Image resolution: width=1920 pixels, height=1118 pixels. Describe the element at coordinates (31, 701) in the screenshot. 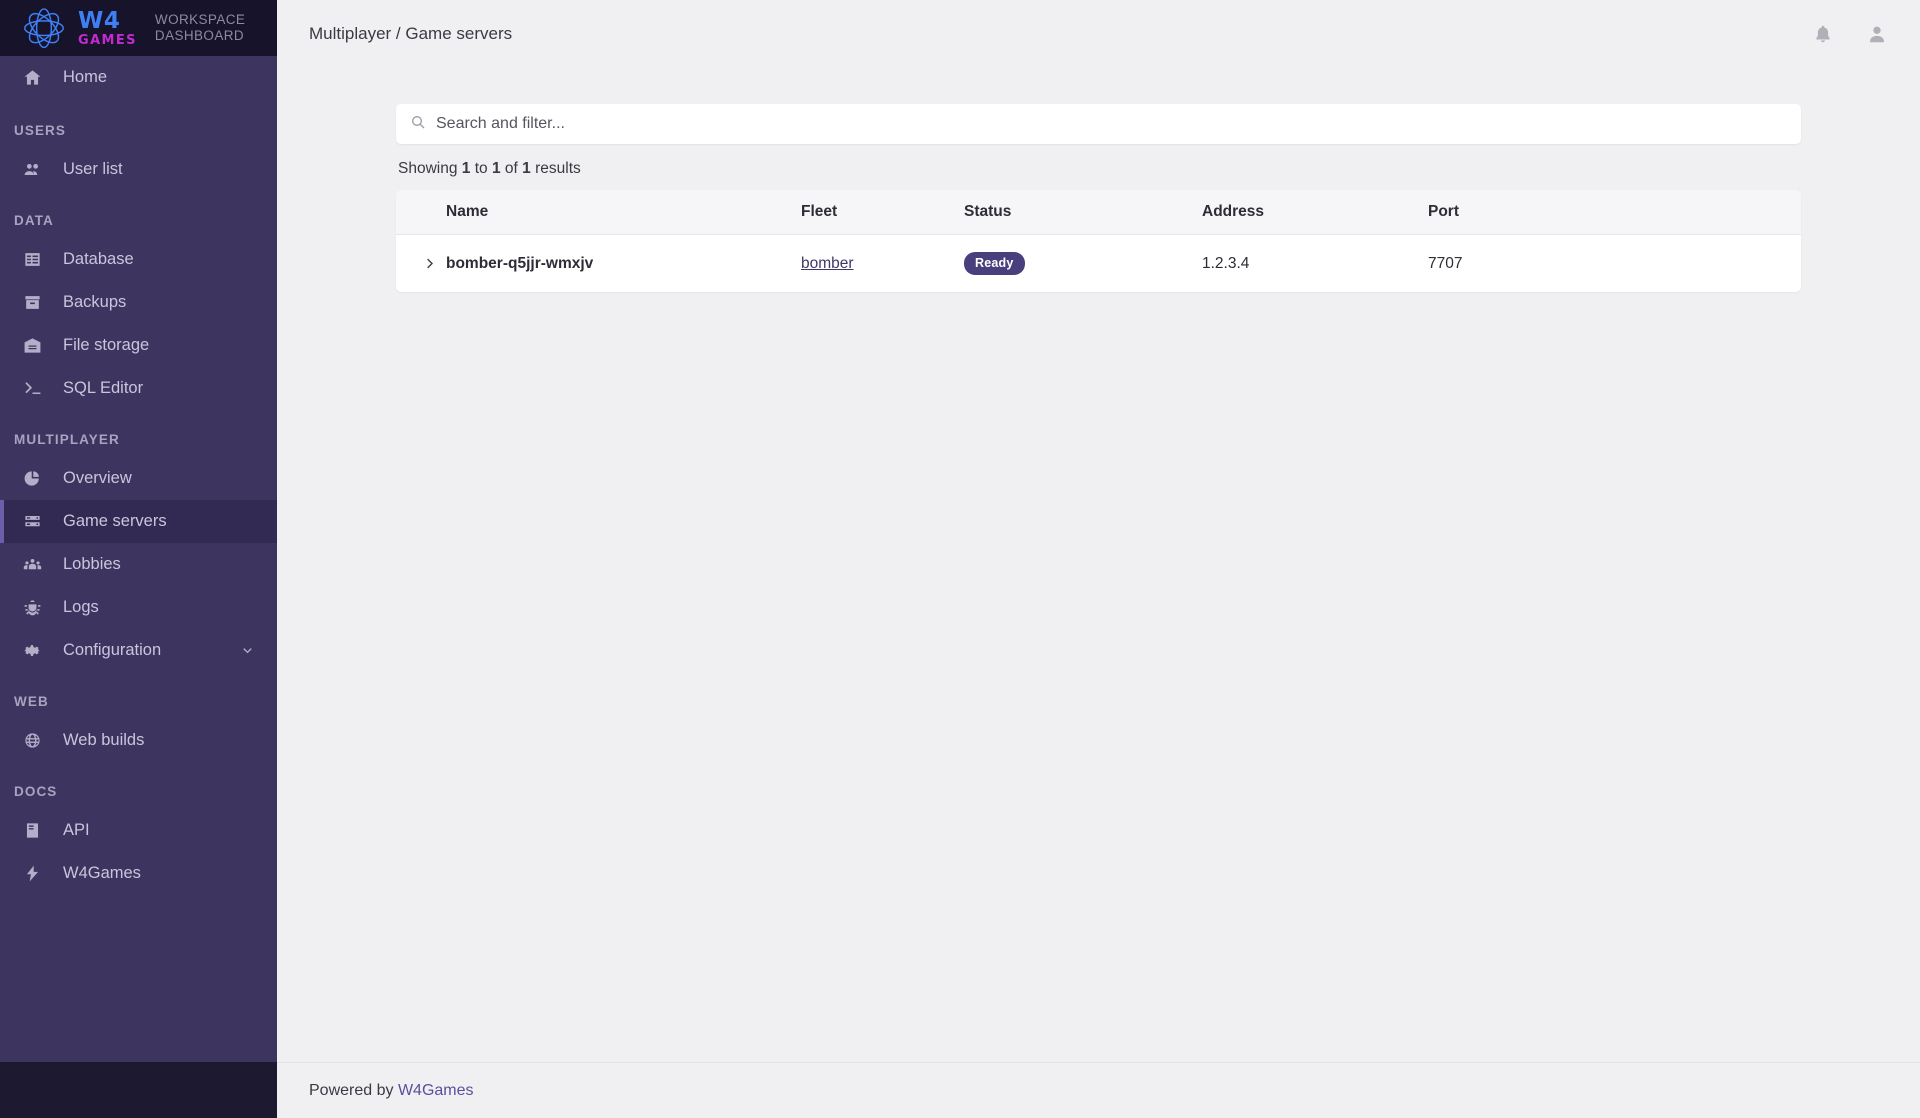

I see `sidebar-section-web: WEB` at that location.